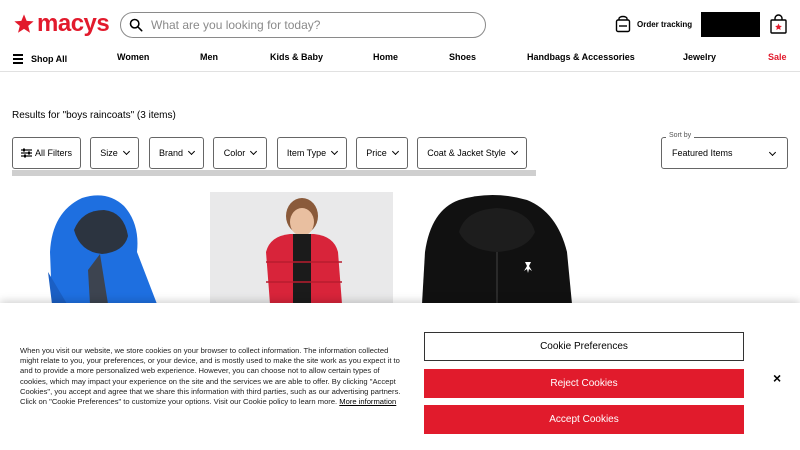  I want to click on color-filter-label: Color, so click(234, 153).